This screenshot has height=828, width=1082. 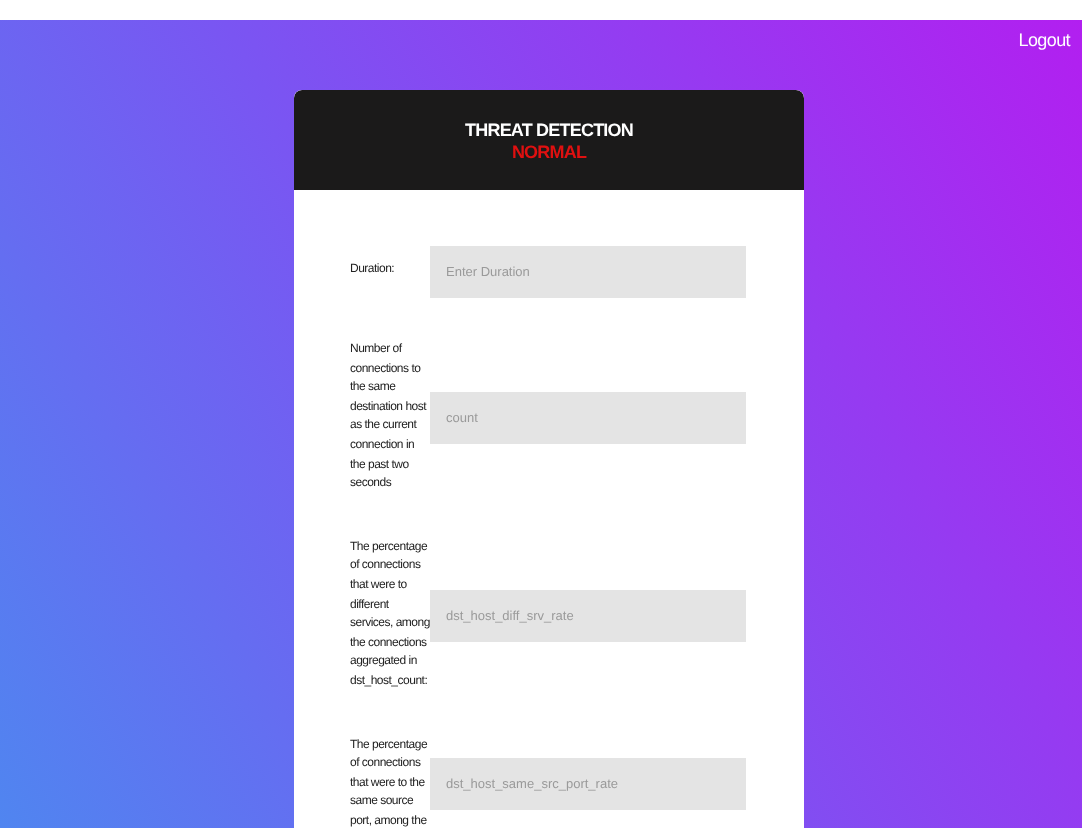 I want to click on status-text: NORMAL, so click(x=549, y=151).